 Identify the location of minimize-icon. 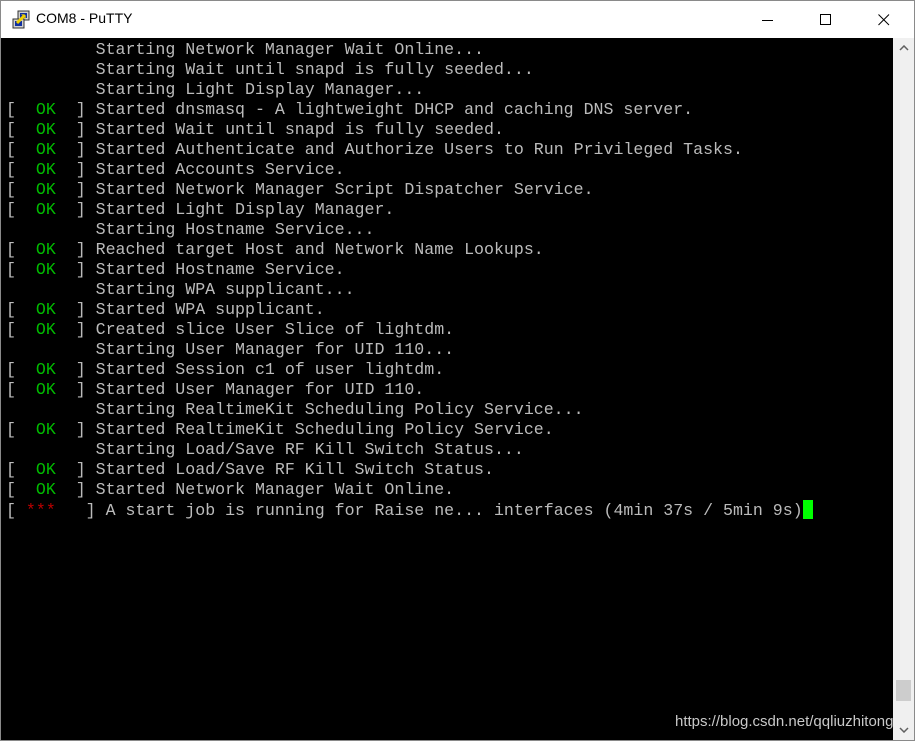
(767, 20).